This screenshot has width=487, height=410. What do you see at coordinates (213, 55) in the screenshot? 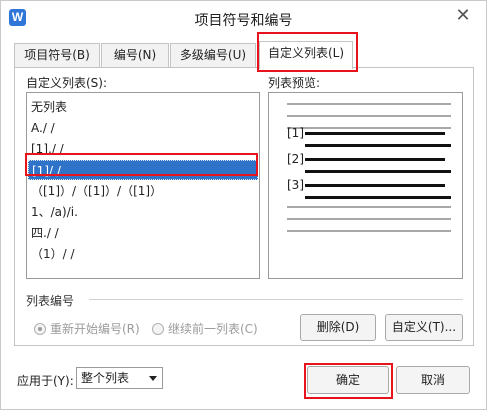
I see `tab-multilevel: 多级编号(U)` at bounding box center [213, 55].